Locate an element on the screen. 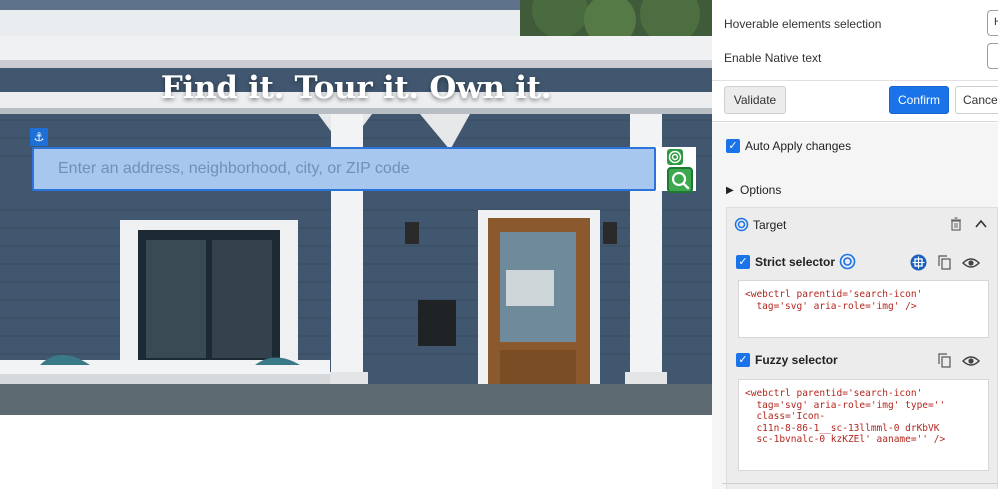  native-text-label: Enable Native text is located at coordinates (773, 58).